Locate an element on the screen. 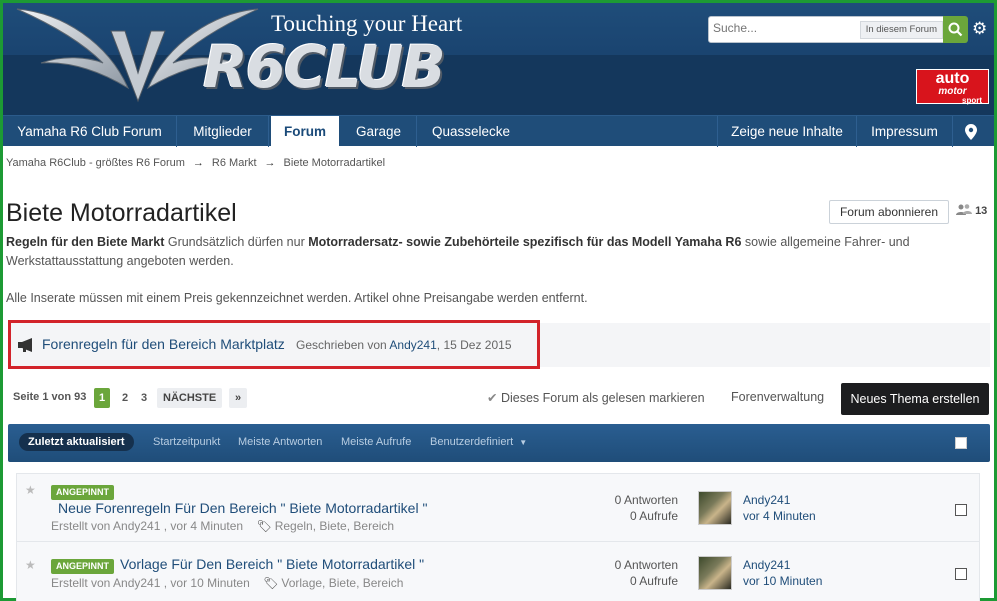  check-icon: ✔ is located at coordinates (492, 398).